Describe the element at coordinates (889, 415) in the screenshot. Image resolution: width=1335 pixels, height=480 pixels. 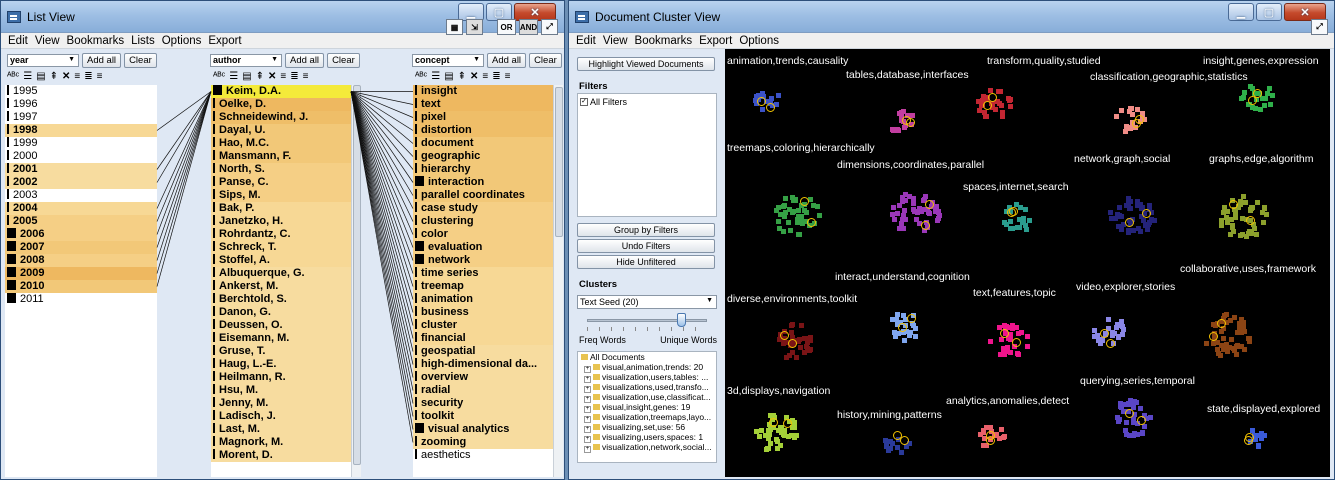
I see `cluster-label: history,mining,patterns` at that location.